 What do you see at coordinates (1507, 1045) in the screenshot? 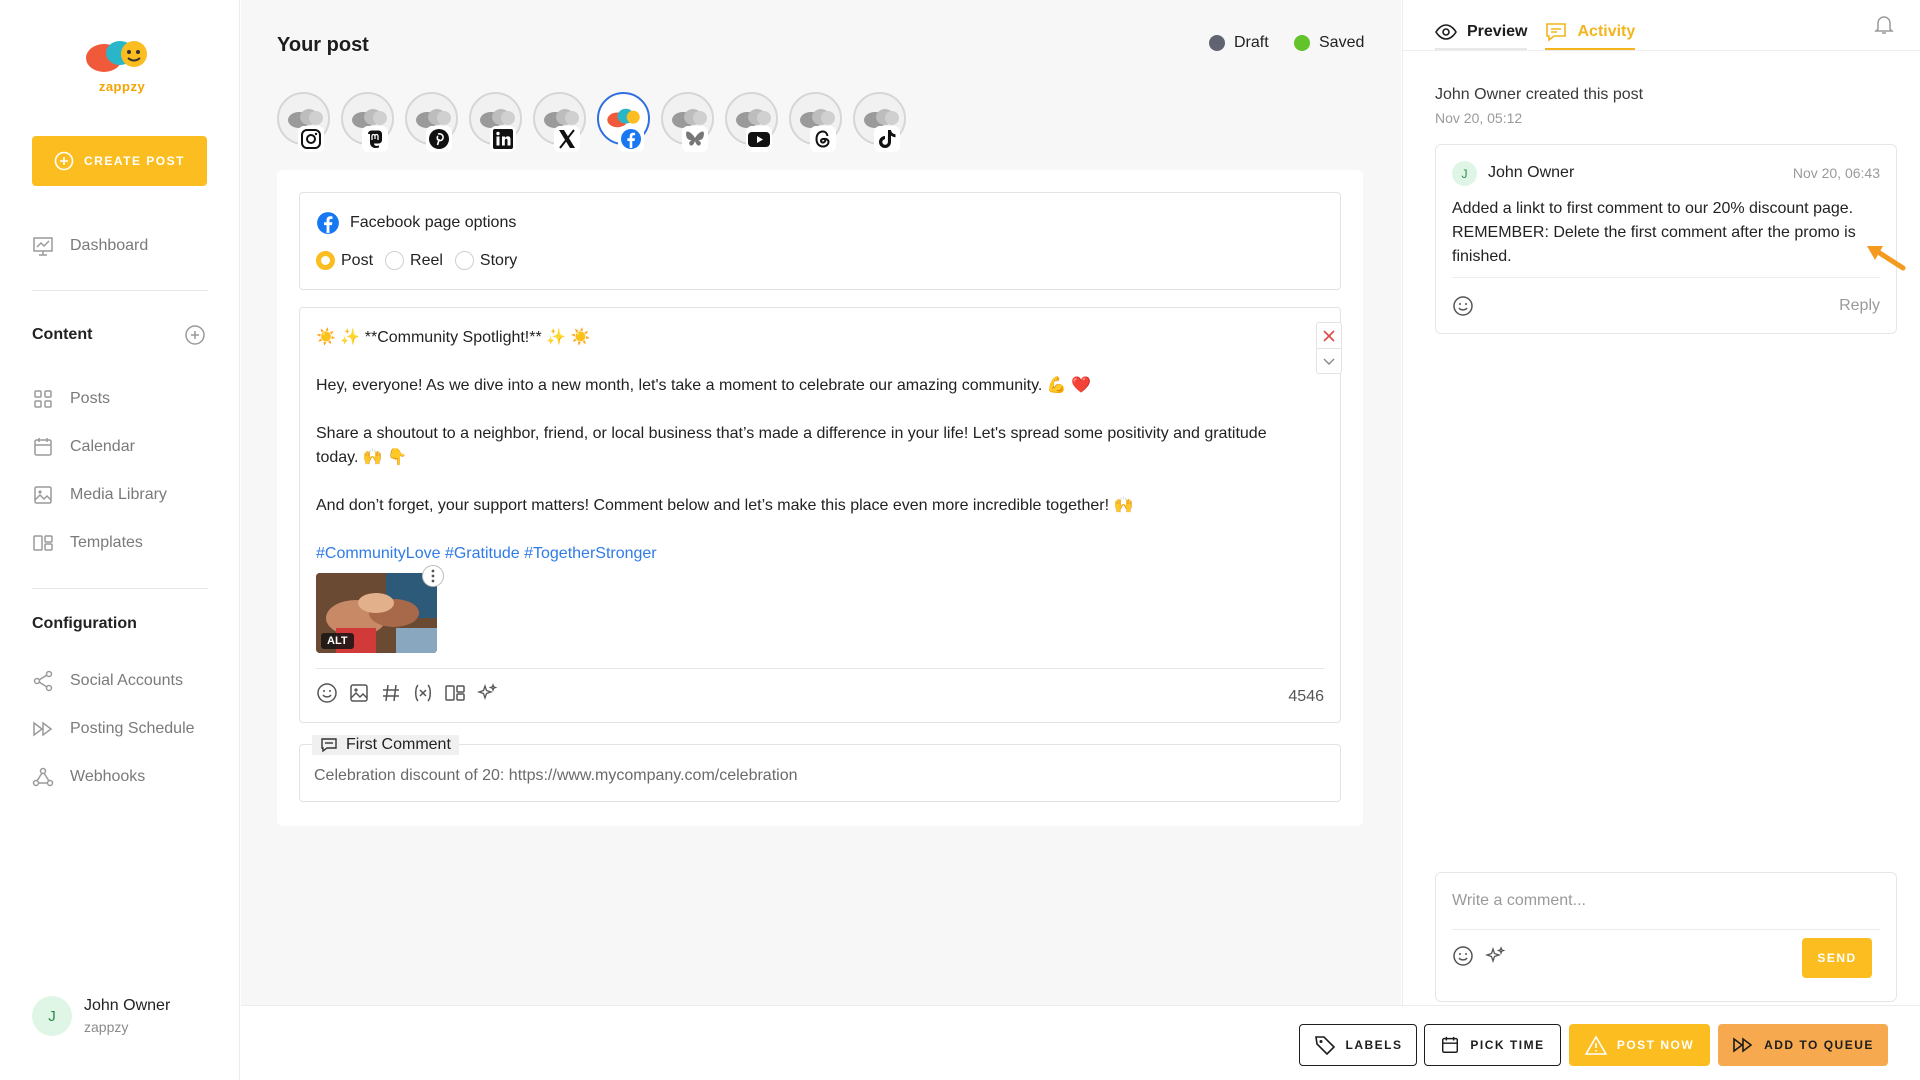
I see `pick-time-button-label: PICK TIME` at bounding box center [1507, 1045].